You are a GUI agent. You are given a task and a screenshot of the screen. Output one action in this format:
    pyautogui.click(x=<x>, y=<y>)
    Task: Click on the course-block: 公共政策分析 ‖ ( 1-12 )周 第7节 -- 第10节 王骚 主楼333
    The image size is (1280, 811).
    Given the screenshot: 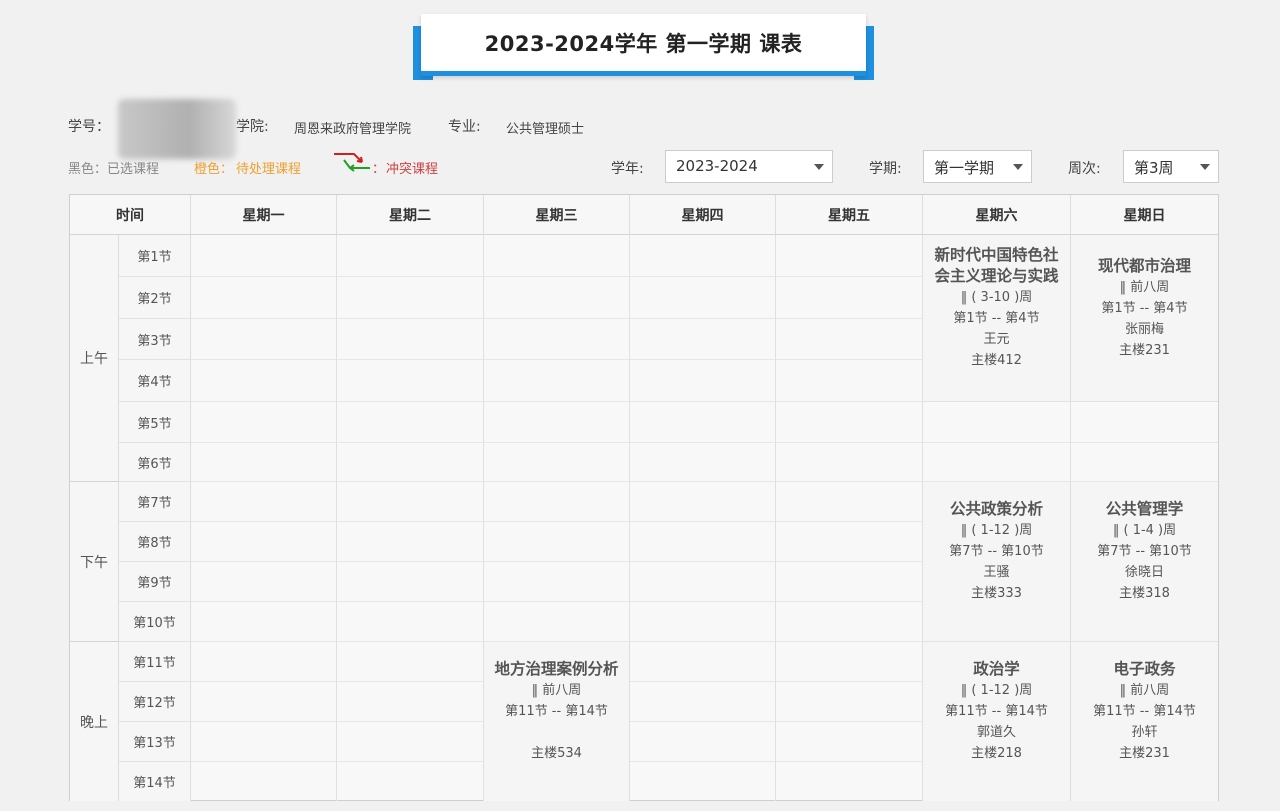 What is the action you would take?
    pyautogui.click(x=997, y=562)
    